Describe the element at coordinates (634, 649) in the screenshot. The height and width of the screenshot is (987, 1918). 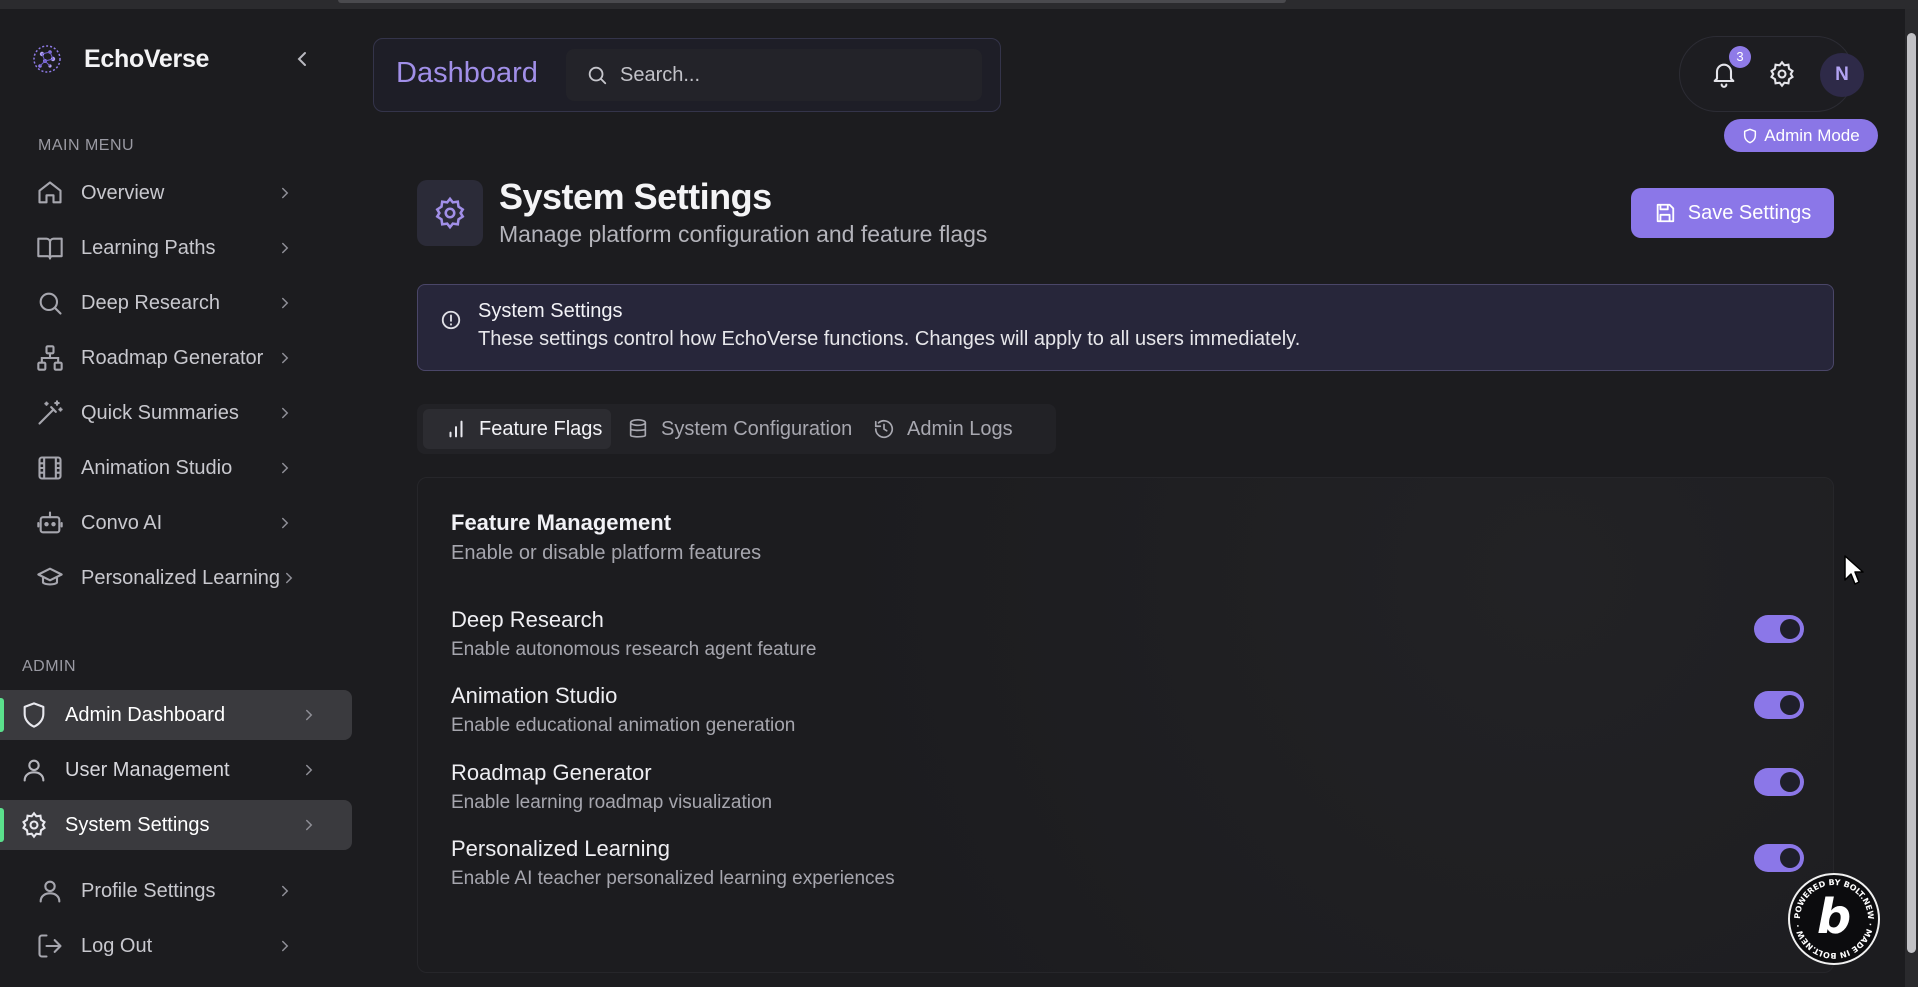
I see `feature-description: Enable autonomous research agent feature` at that location.